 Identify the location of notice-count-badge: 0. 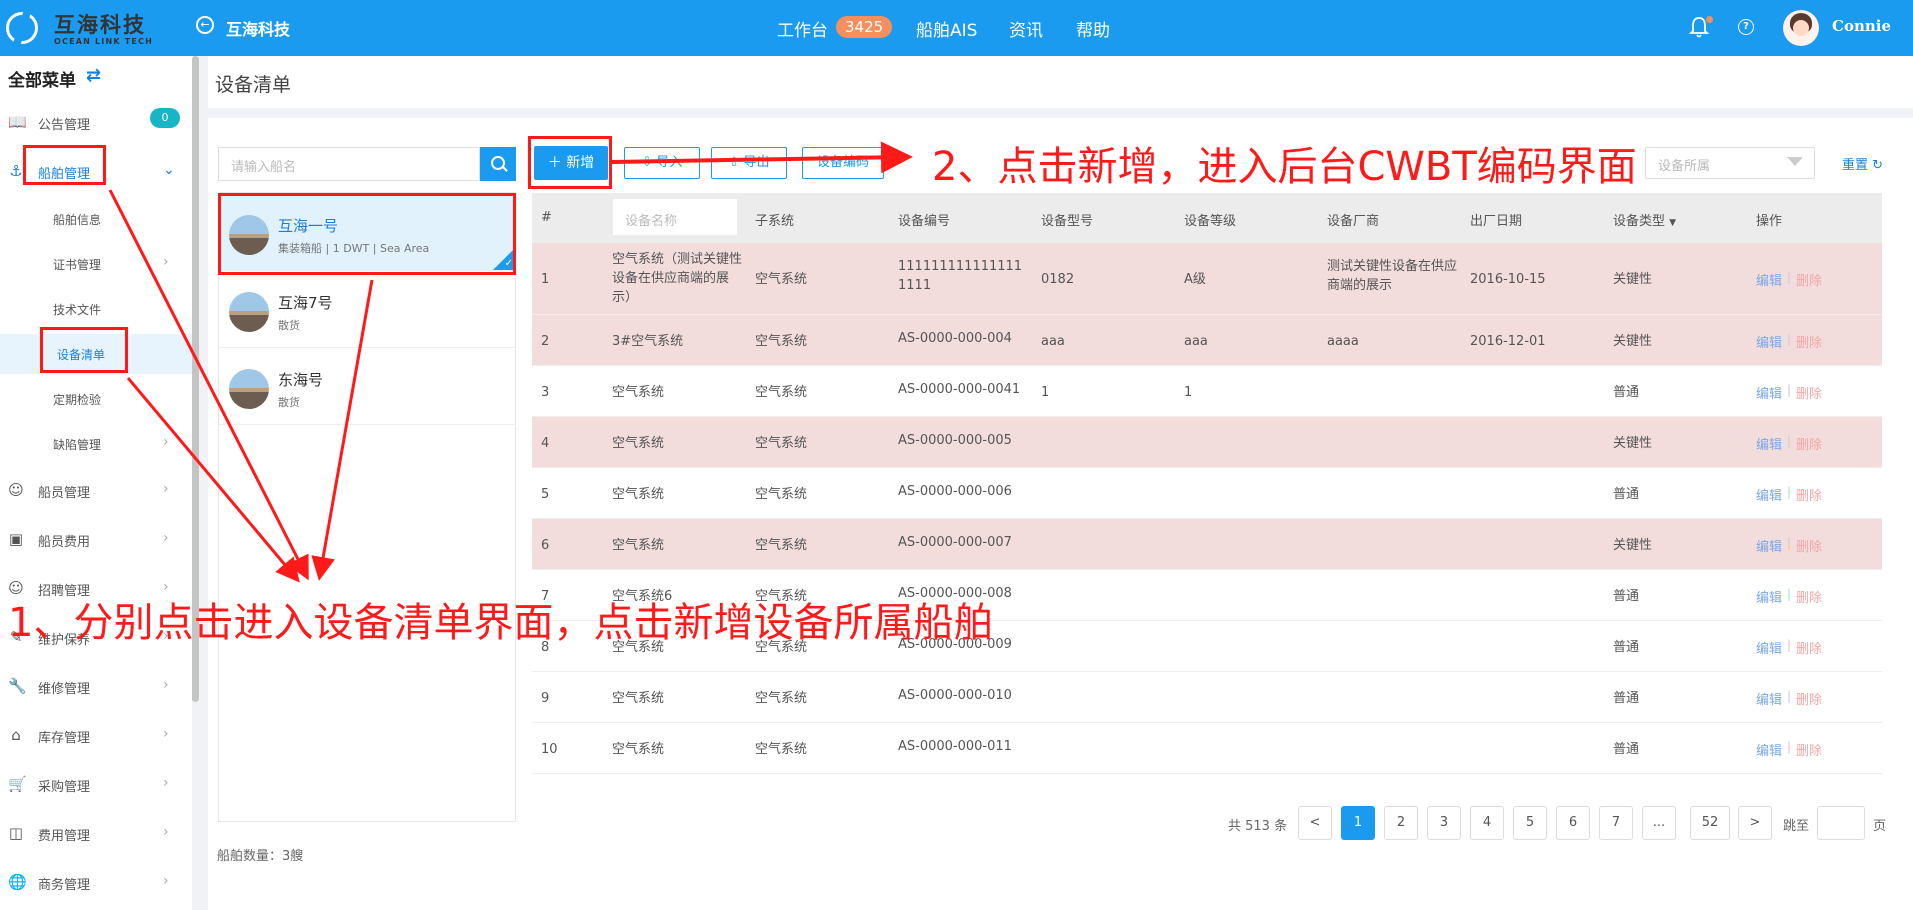
(165, 118).